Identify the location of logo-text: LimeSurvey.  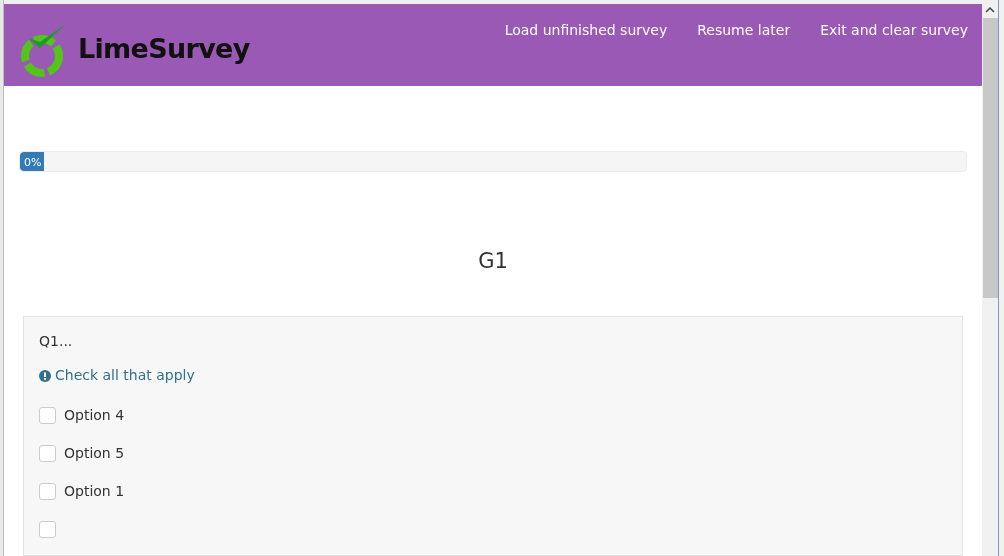
(164, 49).